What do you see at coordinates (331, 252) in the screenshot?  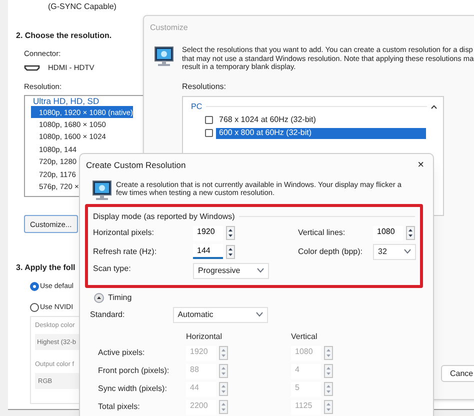 I see `field-label: Color depth (bpp):` at bounding box center [331, 252].